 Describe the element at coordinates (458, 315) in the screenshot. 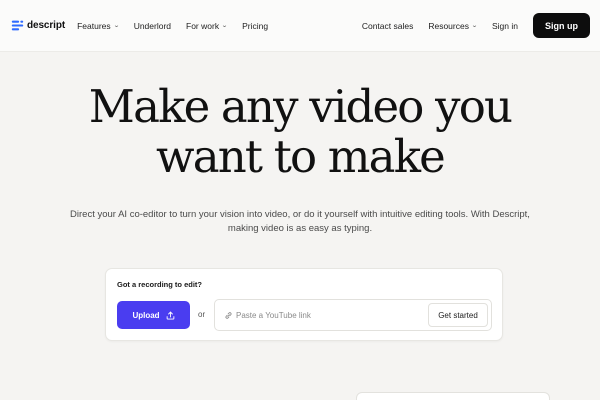

I see `get-started-button: Get started` at that location.